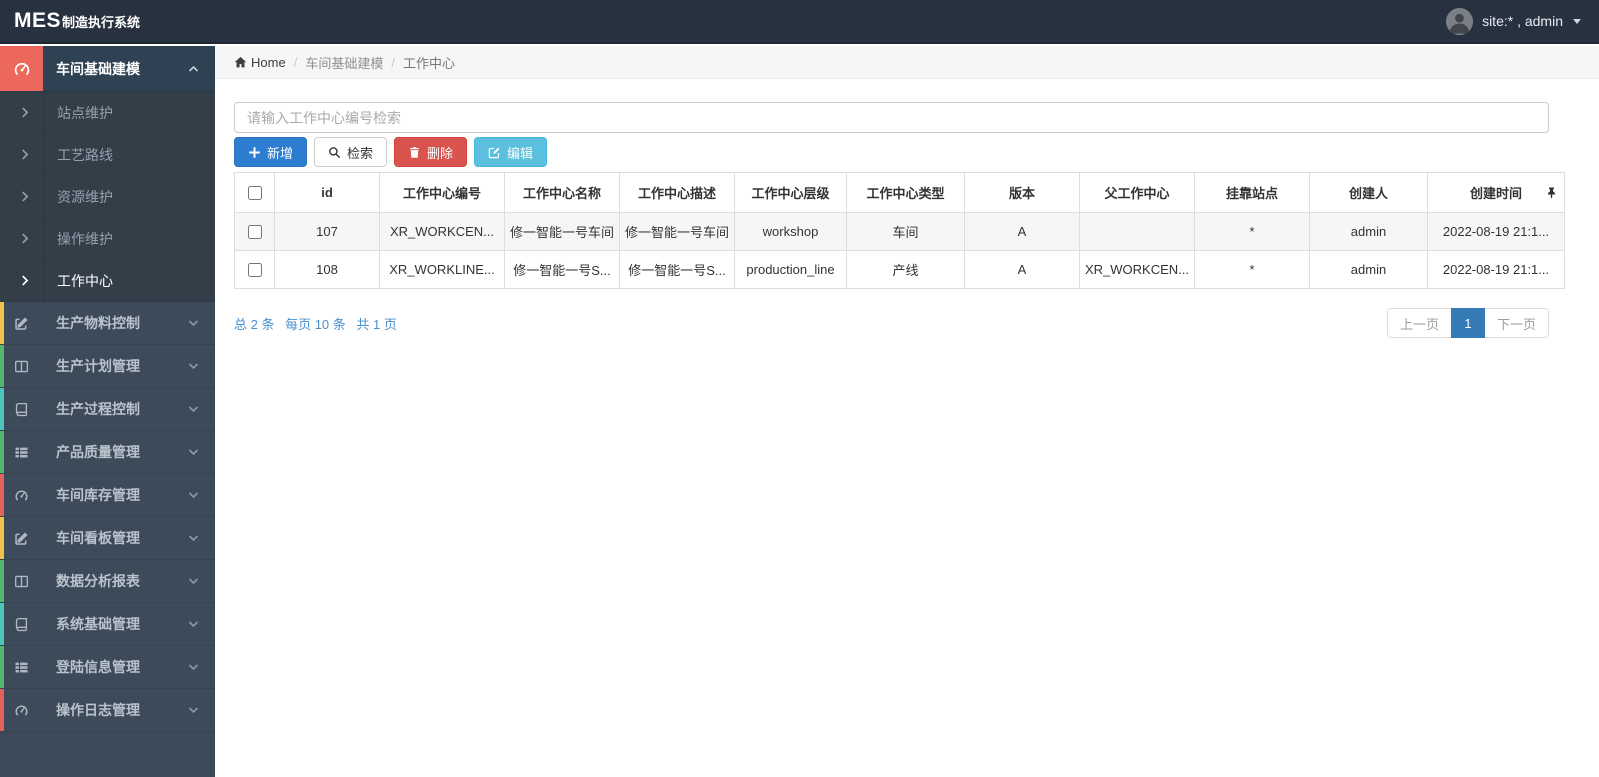 This screenshot has height=777, width=1599. I want to click on next-page-button: 下一页, so click(1516, 323).